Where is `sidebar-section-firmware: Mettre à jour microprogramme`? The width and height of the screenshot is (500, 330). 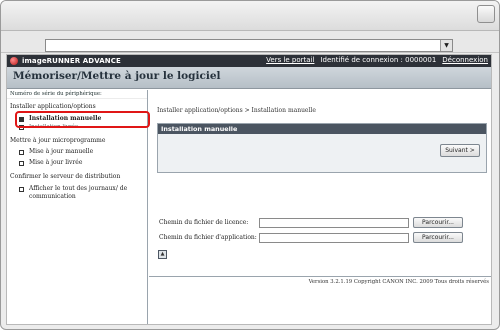
sidebar-section-firmware: Mettre à jour microprogramme is located at coordinates (58, 140).